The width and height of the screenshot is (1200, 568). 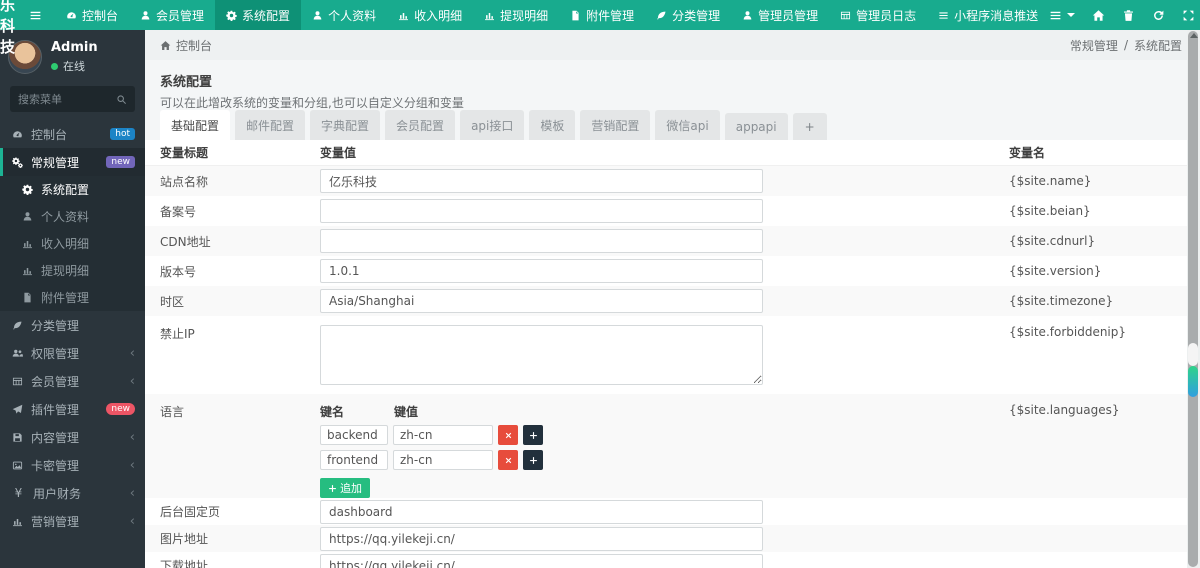 What do you see at coordinates (18, 493) in the screenshot?
I see `yen-icon: ¥` at bounding box center [18, 493].